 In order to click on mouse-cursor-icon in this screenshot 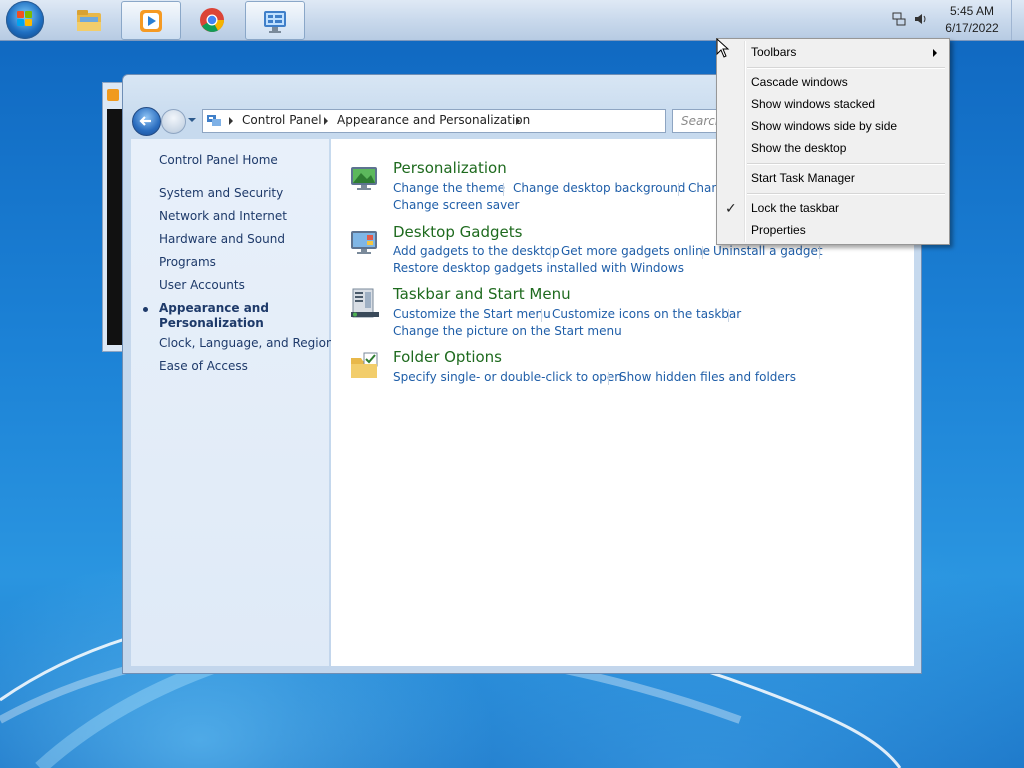, I will do `click(723, 48)`.